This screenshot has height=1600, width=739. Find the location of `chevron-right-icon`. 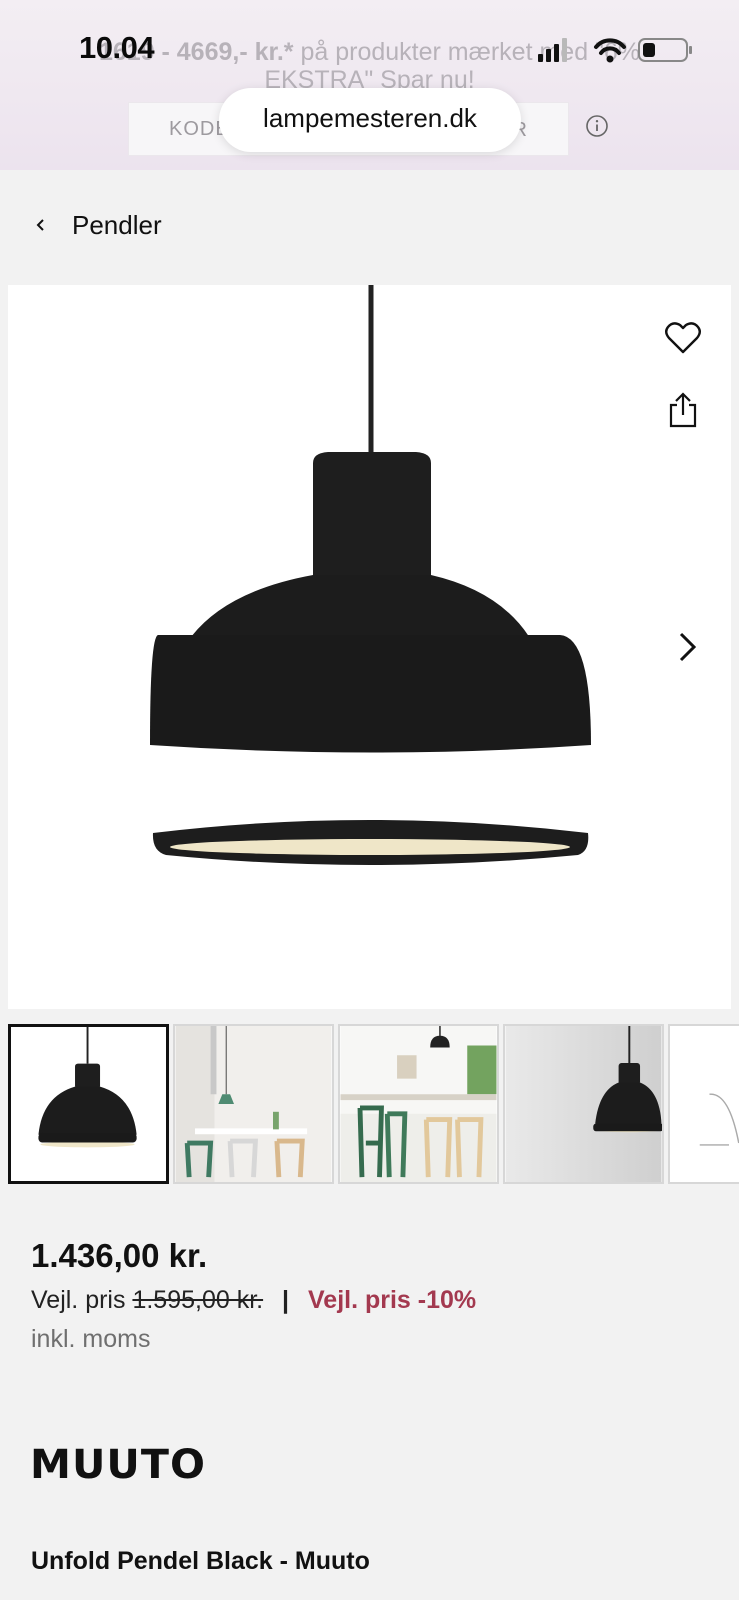

chevron-right-icon is located at coordinates (688, 647).